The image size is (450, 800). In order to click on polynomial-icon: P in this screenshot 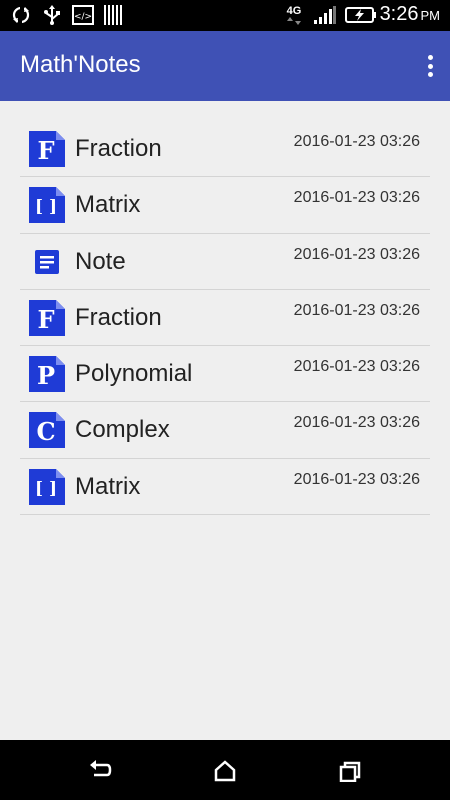, I will do `click(47, 374)`.